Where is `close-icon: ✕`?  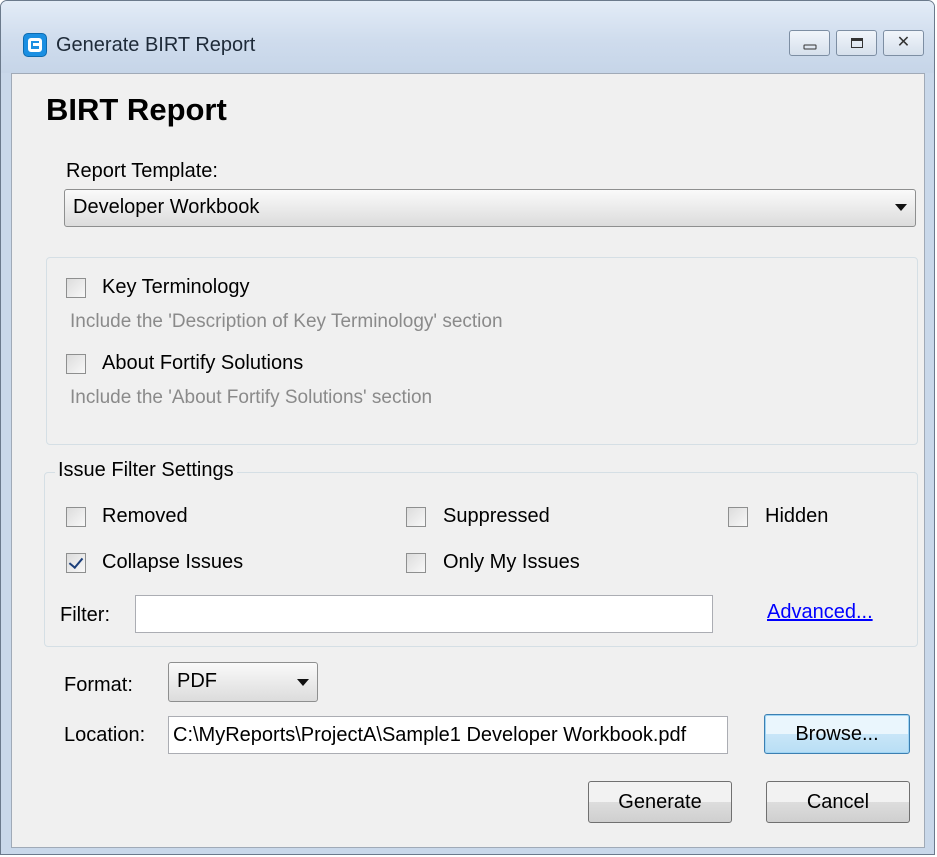 close-icon: ✕ is located at coordinates (903, 42).